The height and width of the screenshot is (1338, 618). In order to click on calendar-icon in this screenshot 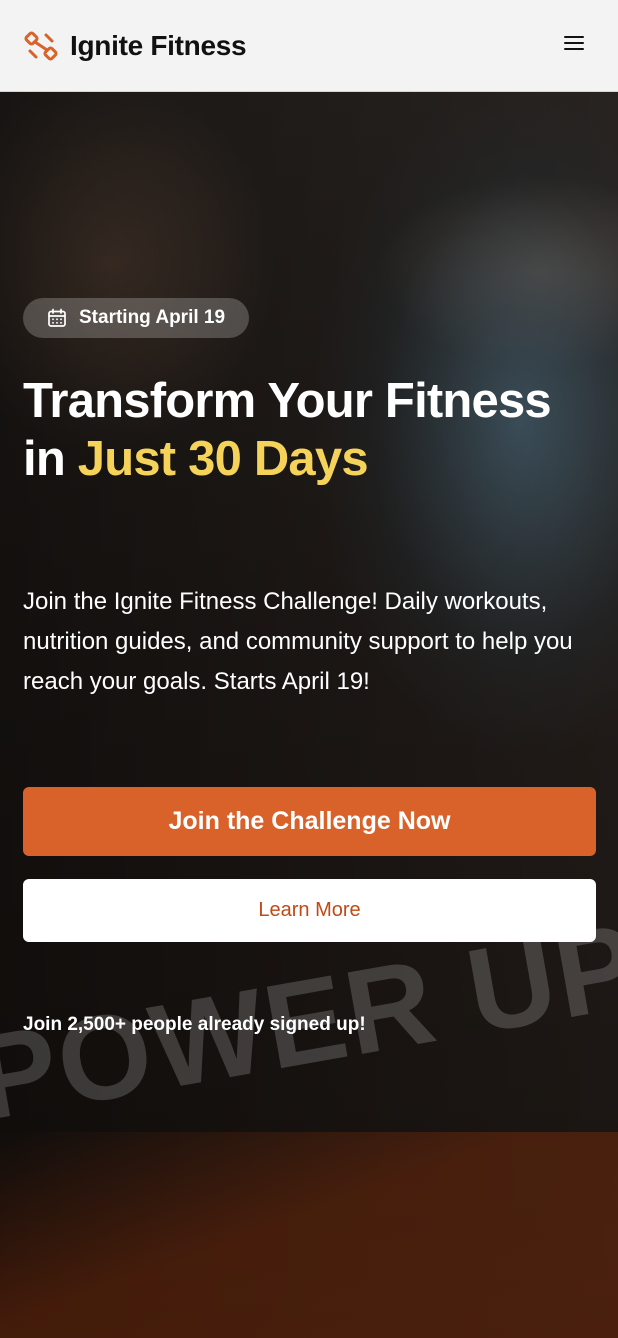, I will do `click(57, 318)`.